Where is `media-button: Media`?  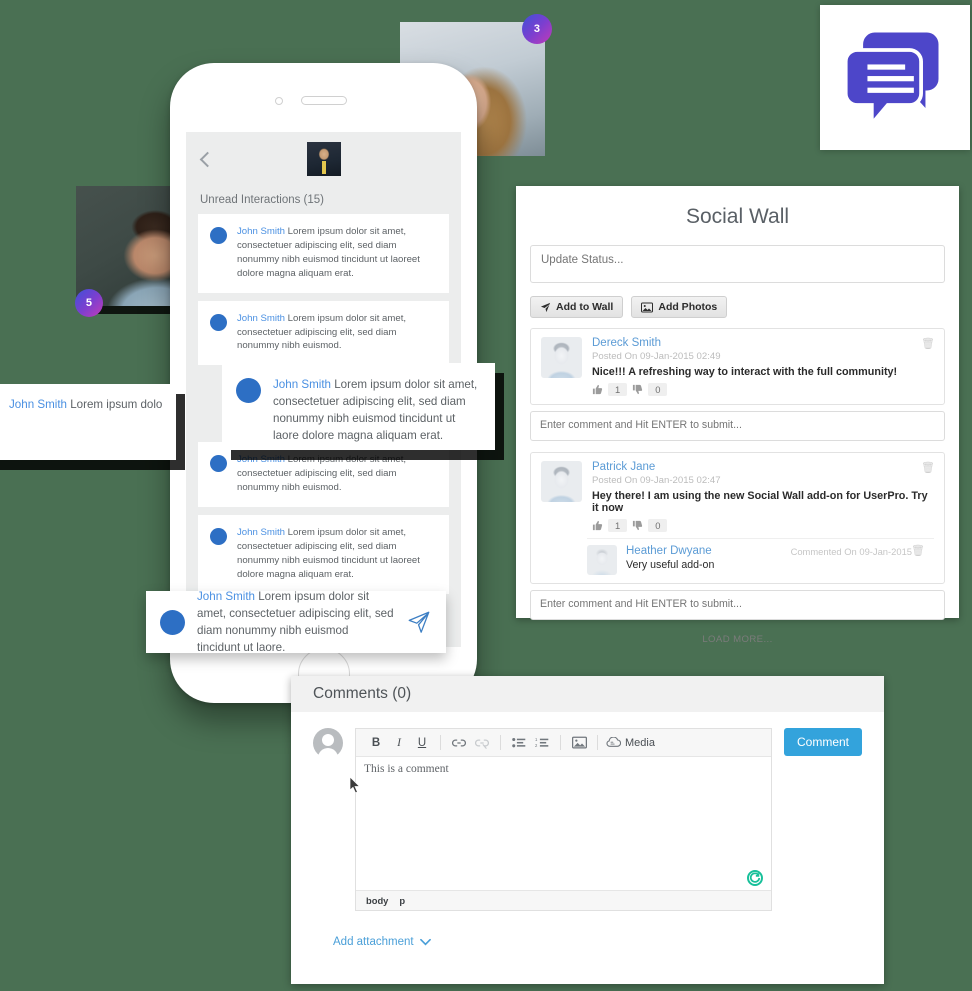
media-button: Media is located at coordinates (630, 743).